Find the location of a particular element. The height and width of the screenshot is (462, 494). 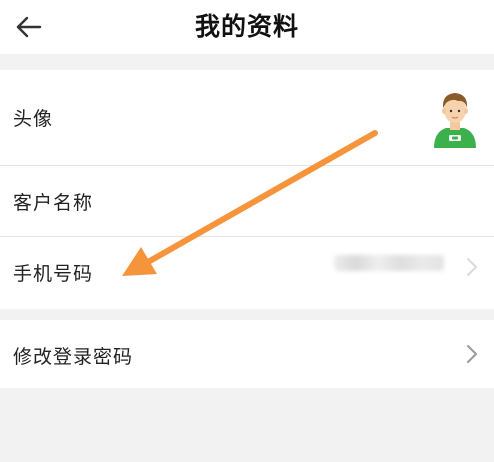

app-header: 我的资料 is located at coordinates (247, 27).